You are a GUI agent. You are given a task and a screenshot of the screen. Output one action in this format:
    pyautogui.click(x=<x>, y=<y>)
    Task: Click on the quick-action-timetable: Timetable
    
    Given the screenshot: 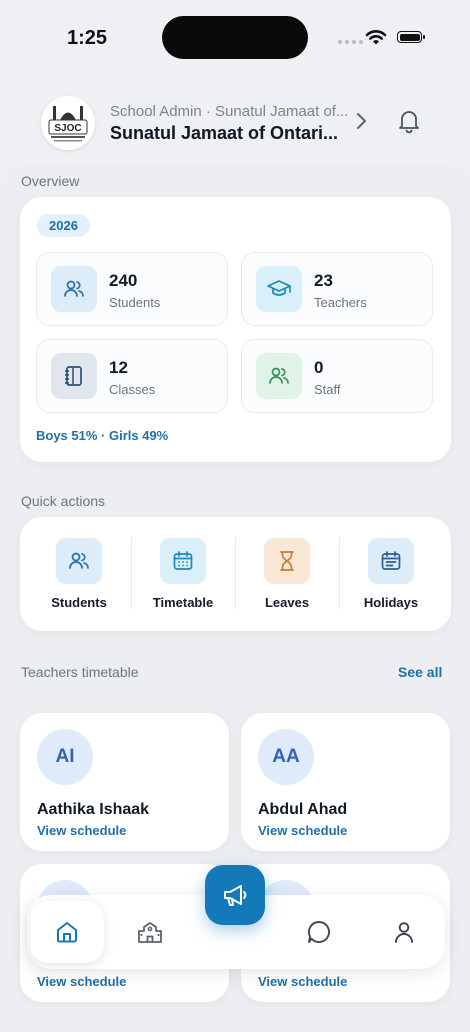 What is the action you would take?
    pyautogui.click(x=183, y=574)
    